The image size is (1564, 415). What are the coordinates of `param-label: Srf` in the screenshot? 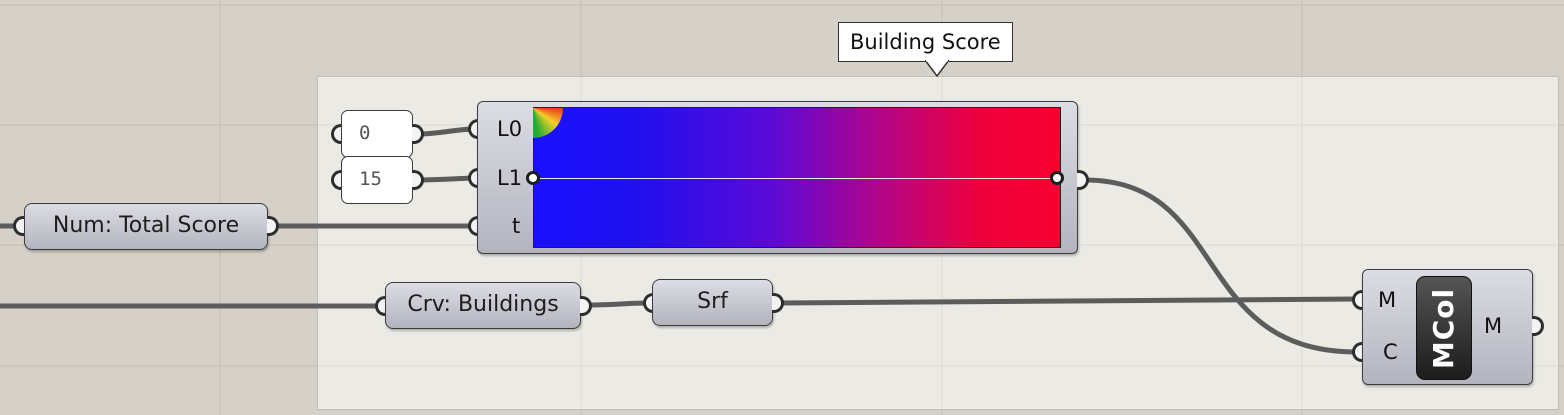 It's located at (712, 301).